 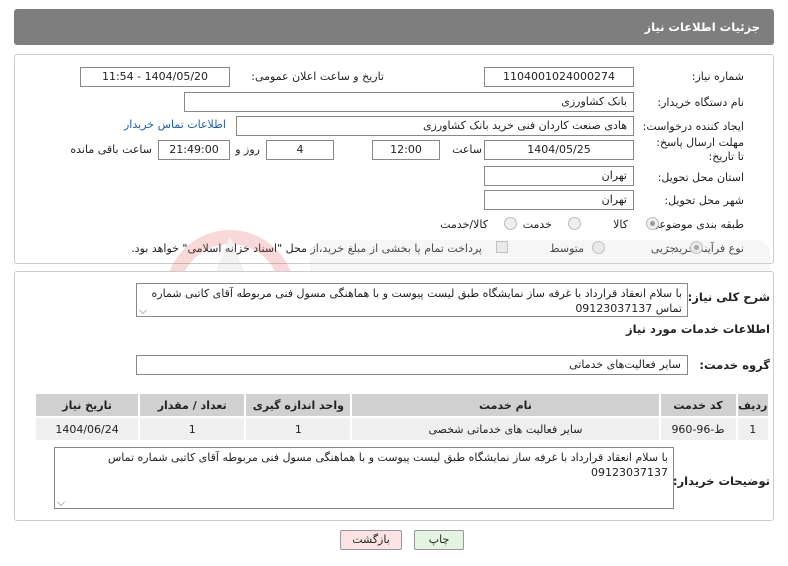 What do you see at coordinates (728, 297) in the screenshot?
I see `desc-label: شرح کلی نیاز:` at bounding box center [728, 297].